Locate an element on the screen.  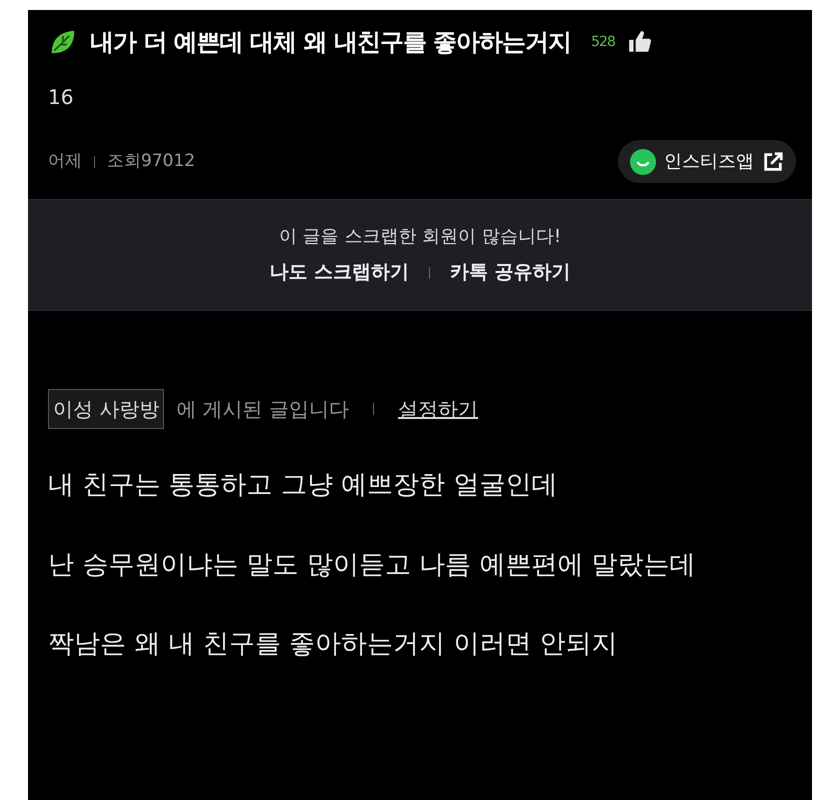
external-link-icon is located at coordinates (773, 161).